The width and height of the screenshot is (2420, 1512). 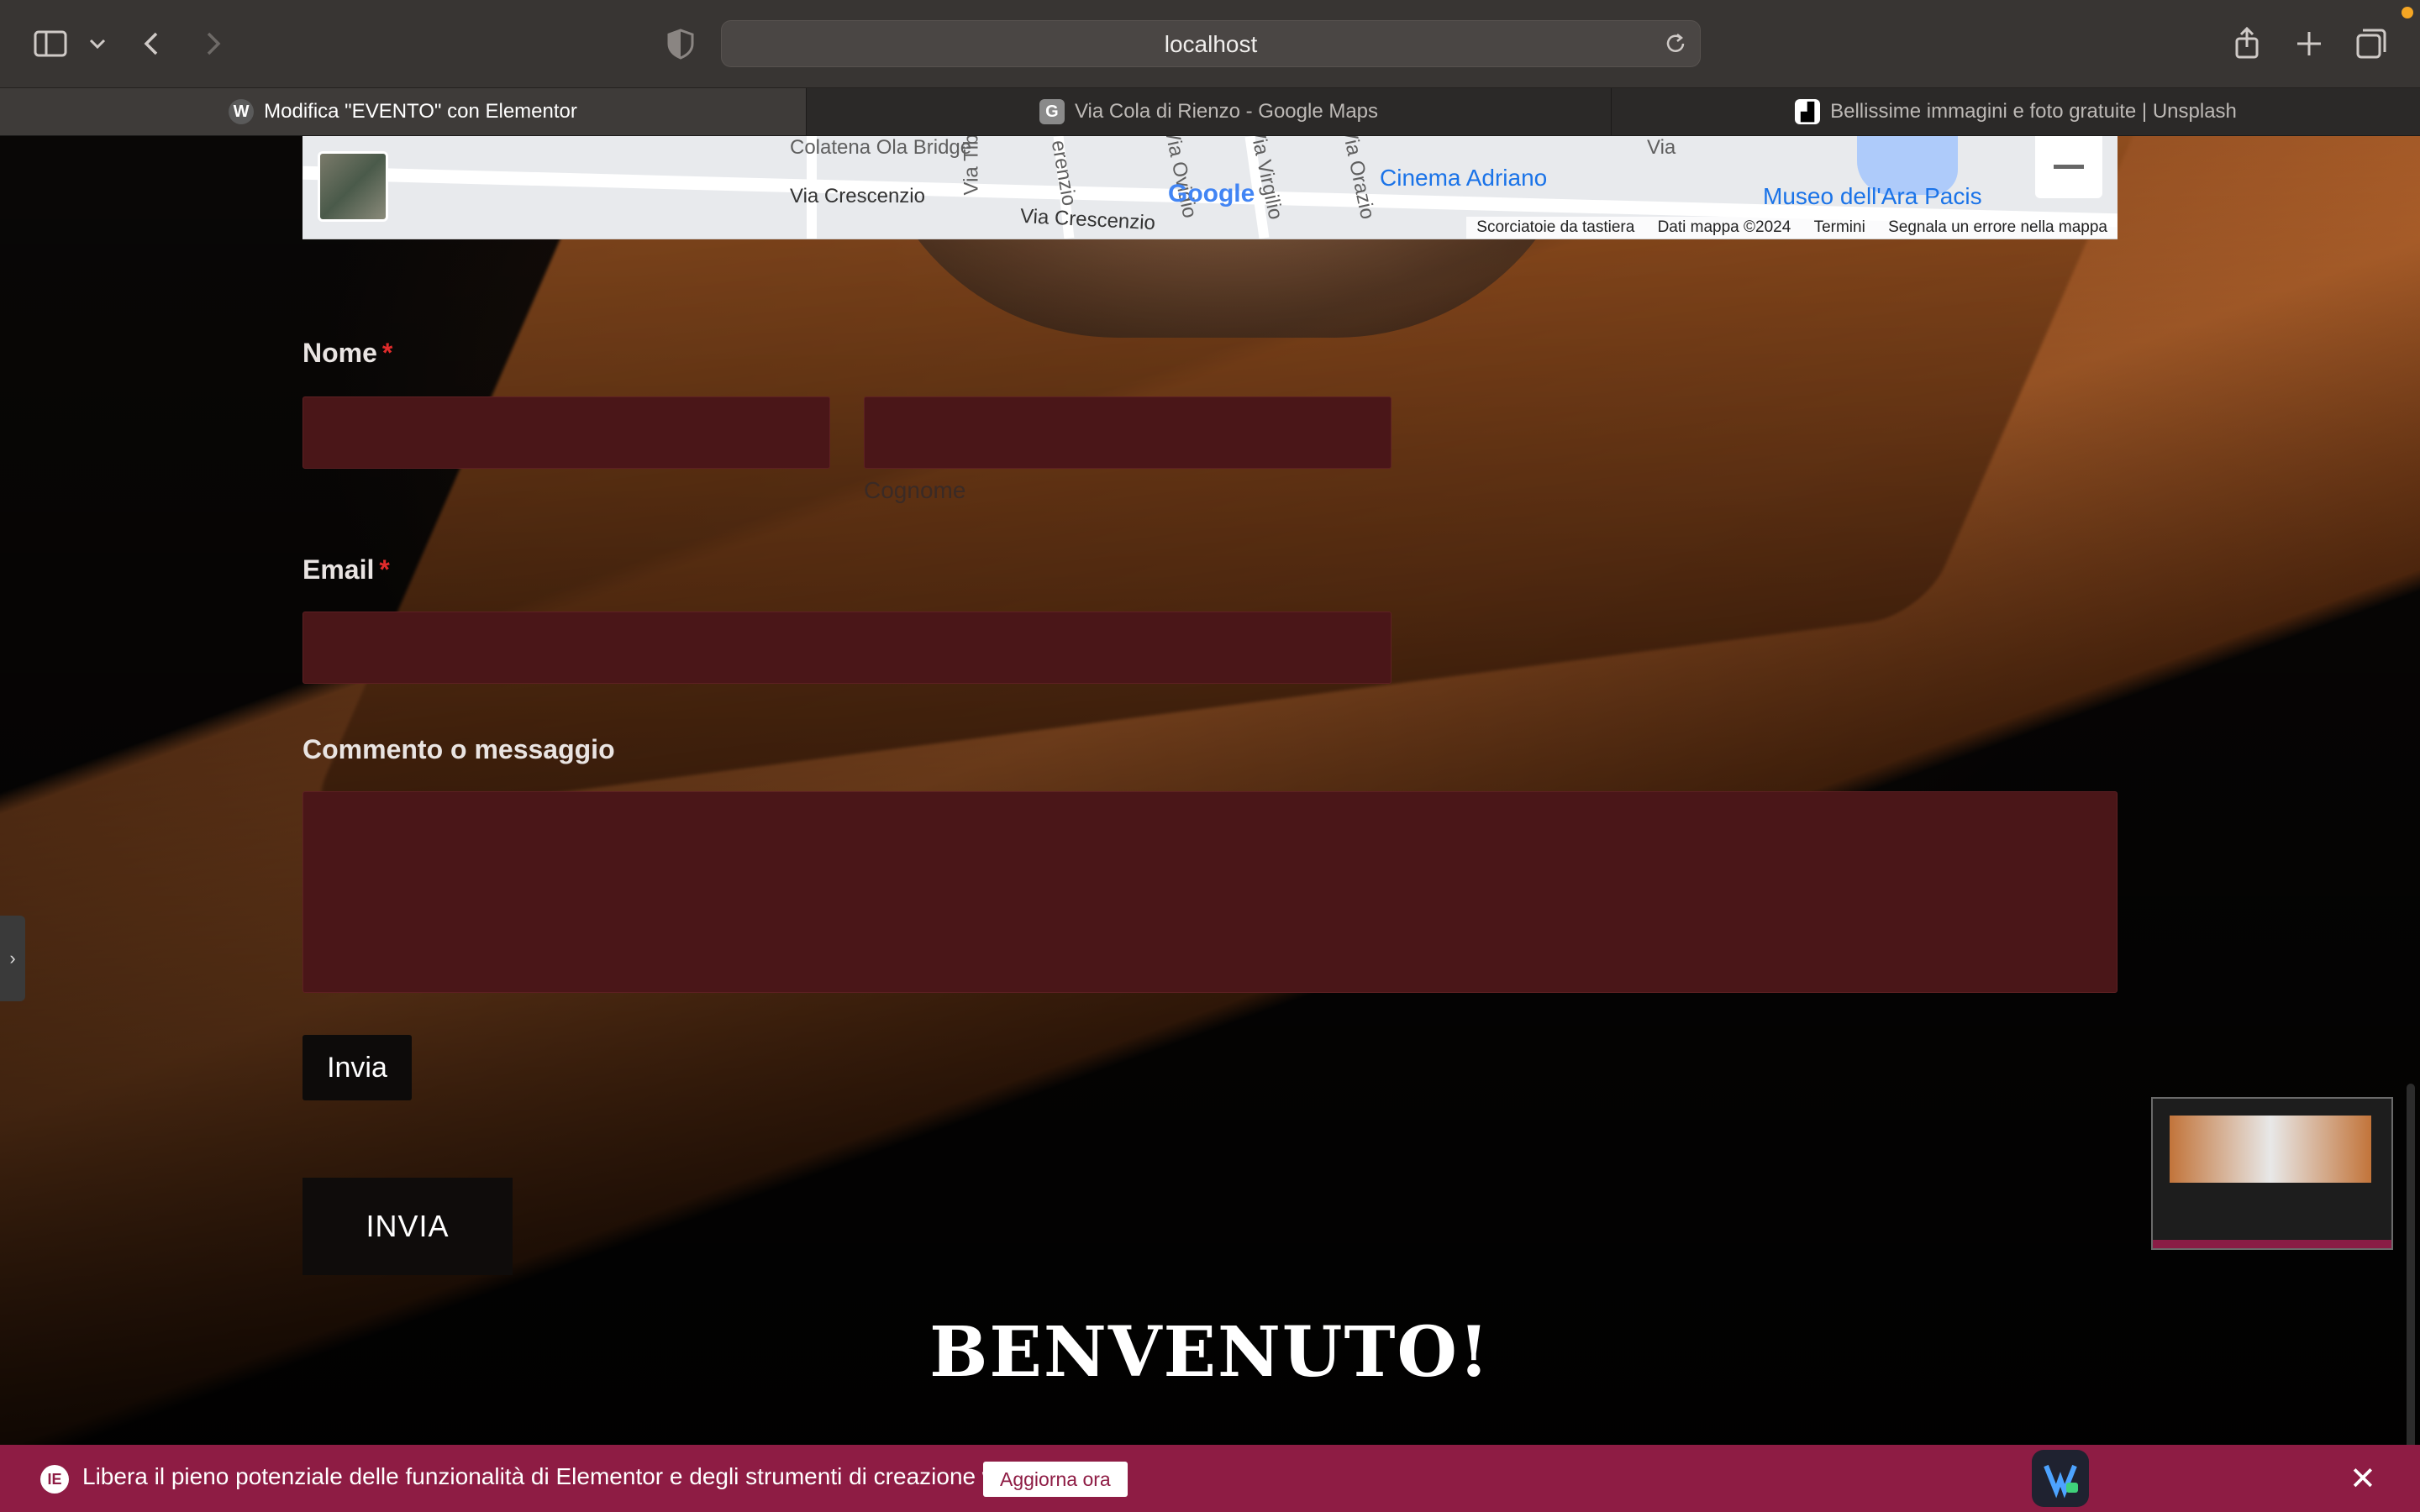 What do you see at coordinates (2060, 1478) in the screenshot?
I see `app-icon` at bounding box center [2060, 1478].